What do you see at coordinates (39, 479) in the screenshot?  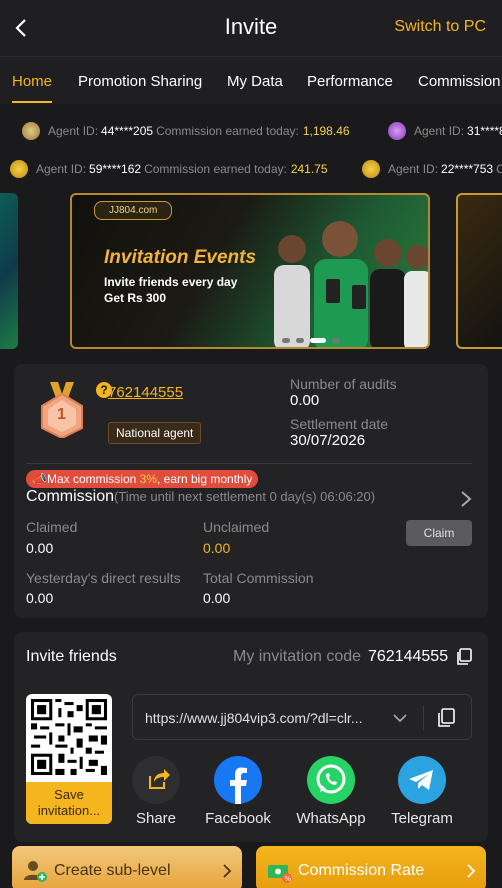 I see `megaphone-icon: 📣` at bounding box center [39, 479].